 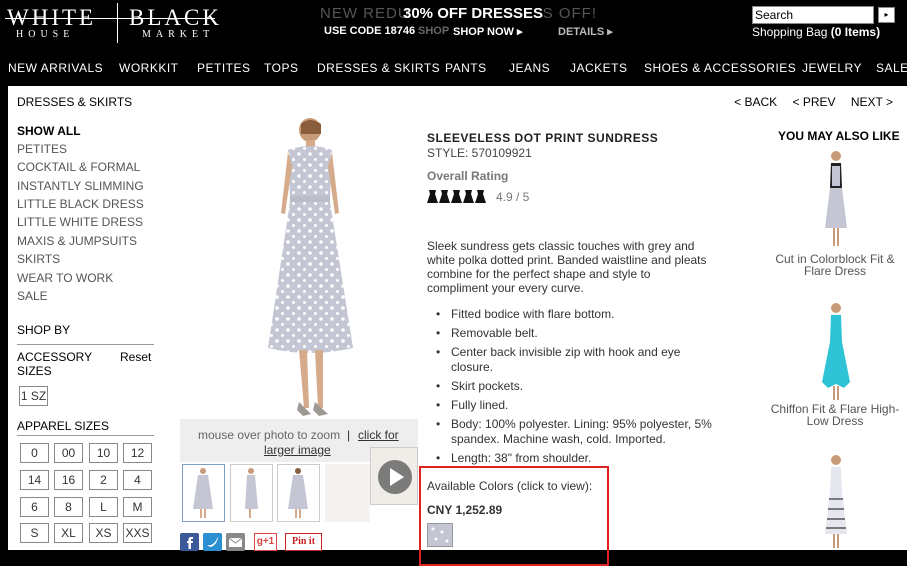 What do you see at coordinates (34, 453) in the screenshot?
I see `size-option: 0` at bounding box center [34, 453].